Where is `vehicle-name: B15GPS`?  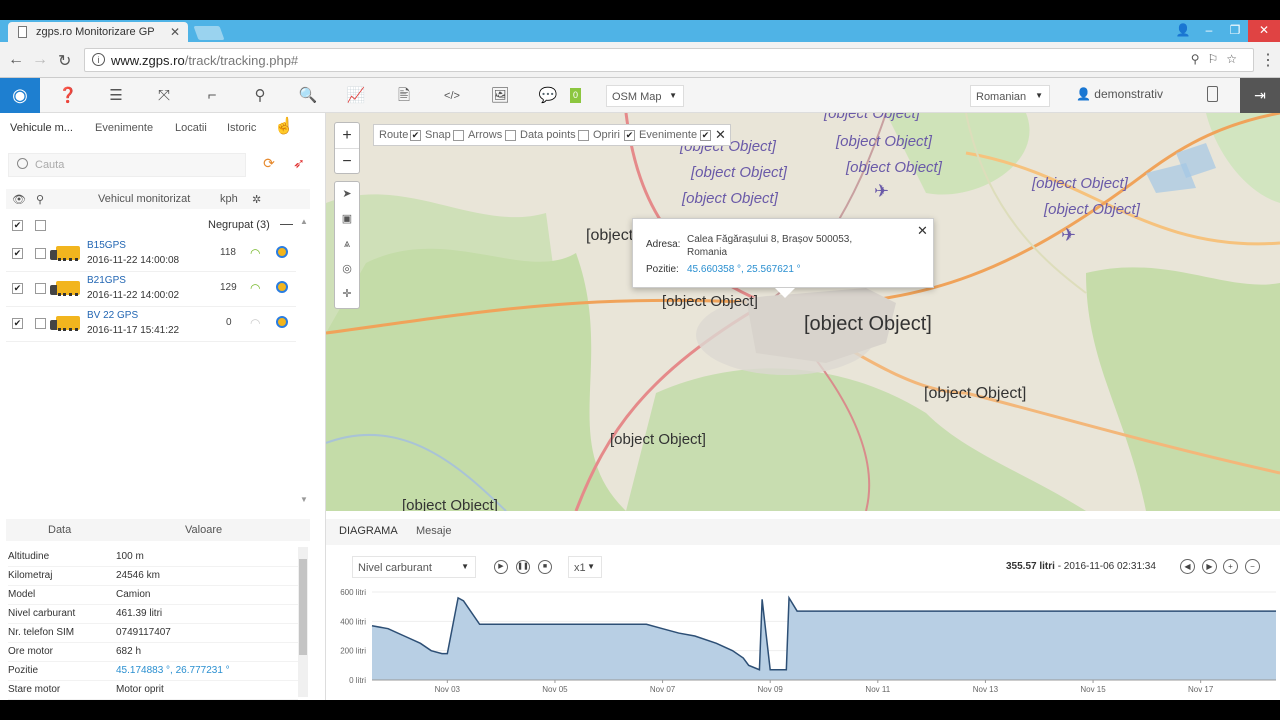
vehicle-name: B15GPS is located at coordinates (106, 245).